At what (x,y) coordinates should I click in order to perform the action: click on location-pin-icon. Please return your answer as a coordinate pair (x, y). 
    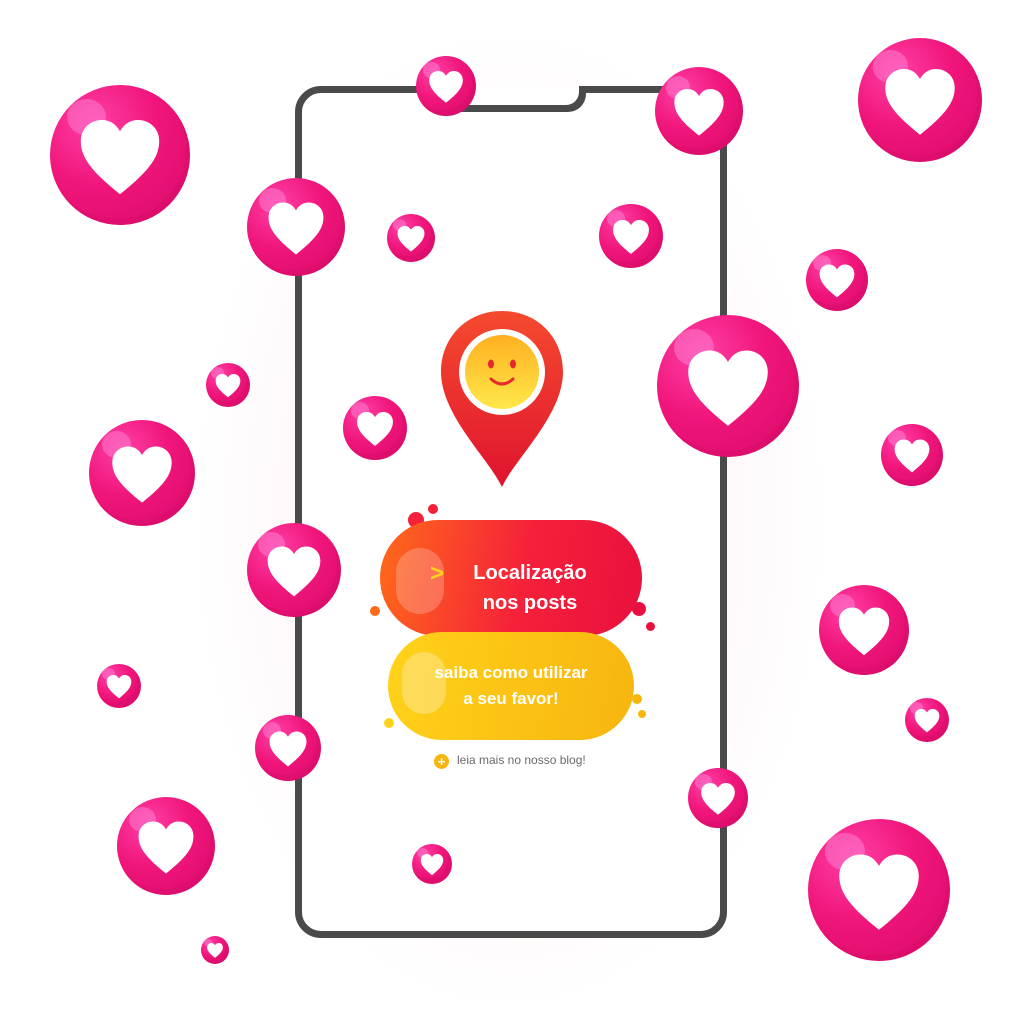
    Looking at the image, I should click on (502, 399).